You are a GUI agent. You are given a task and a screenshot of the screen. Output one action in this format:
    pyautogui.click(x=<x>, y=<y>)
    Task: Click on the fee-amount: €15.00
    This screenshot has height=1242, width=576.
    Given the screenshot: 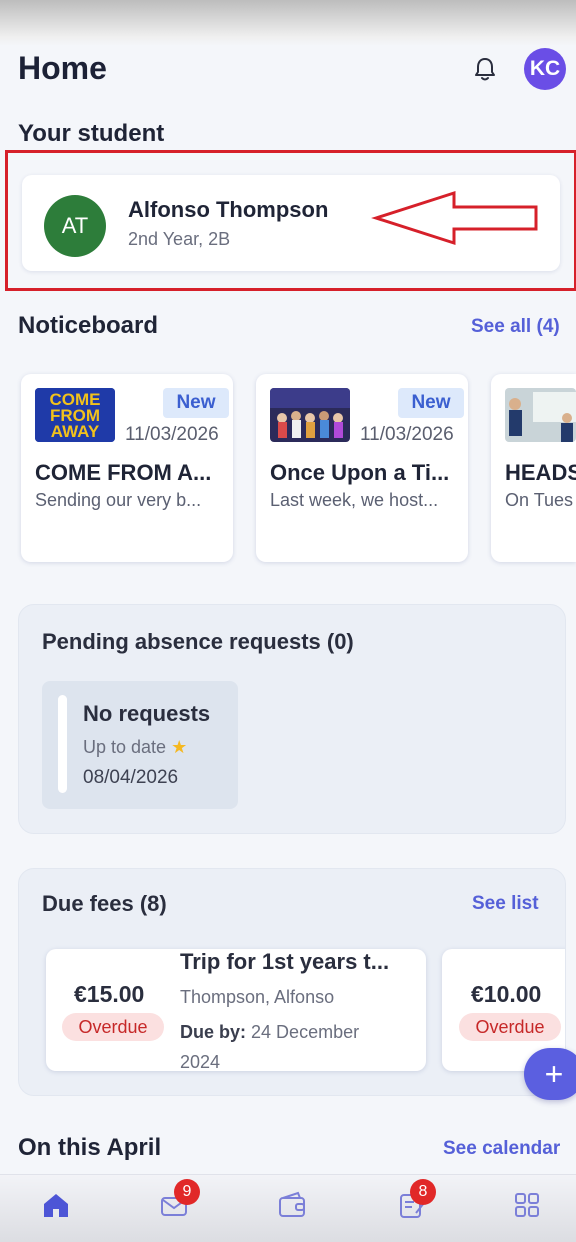 What is the action you would take?
    pyautogui.click(x=109, y=994)
    